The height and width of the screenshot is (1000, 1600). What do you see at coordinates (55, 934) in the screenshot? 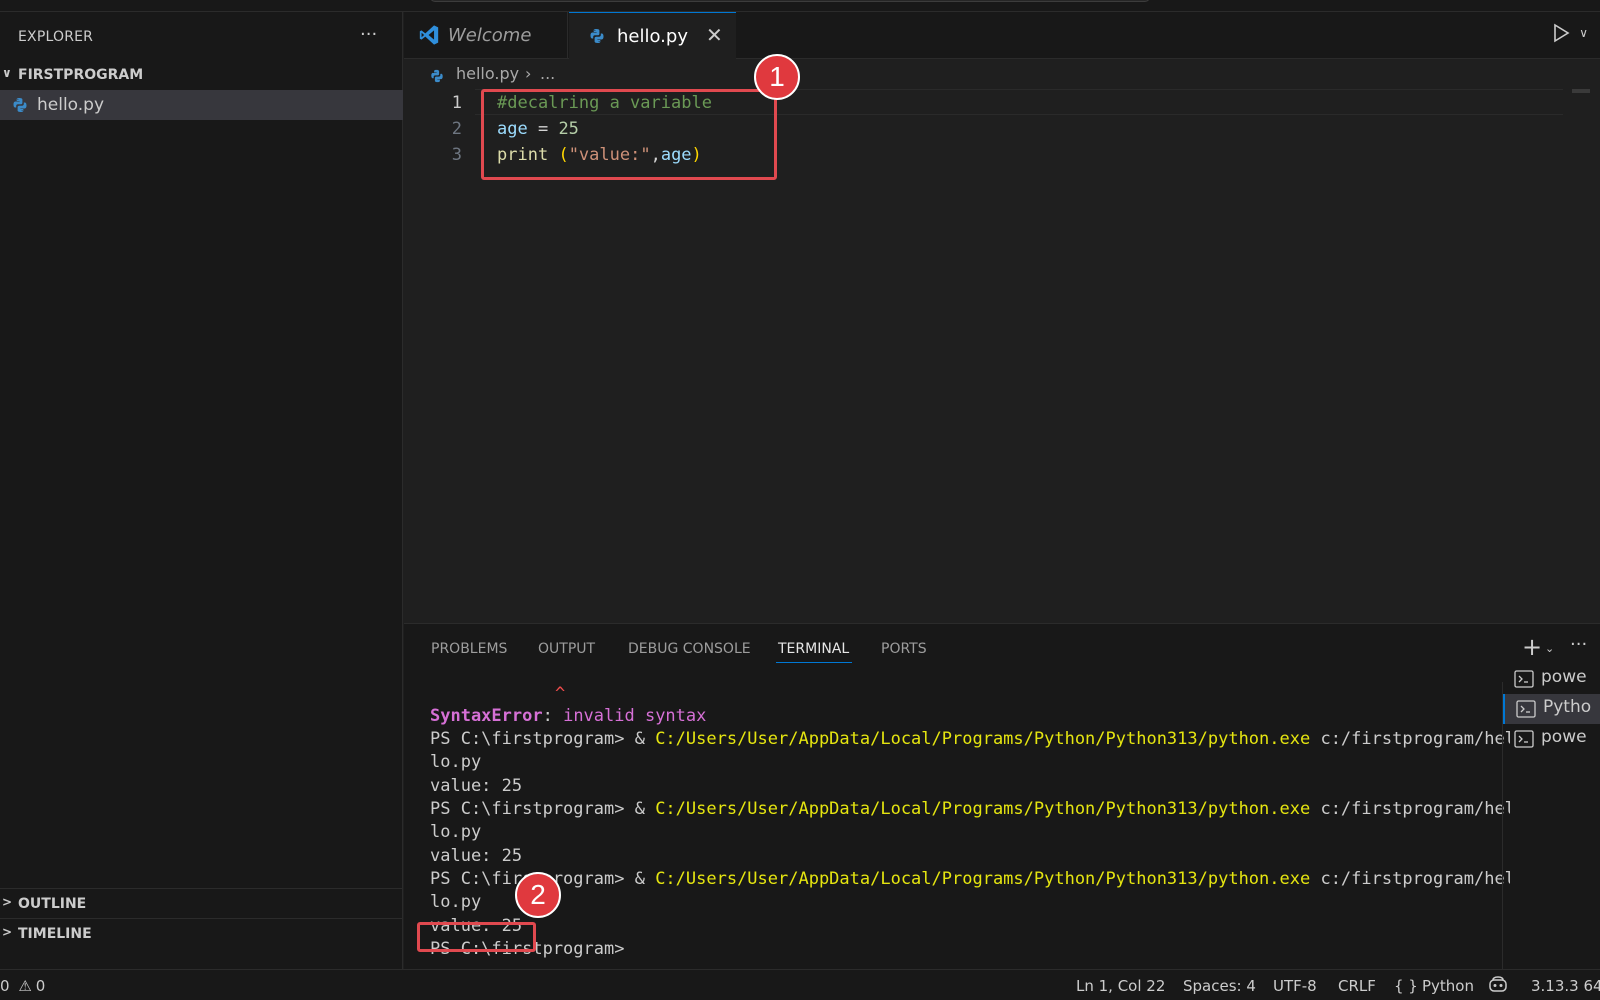
I see `timeline-label: TIMELINE` at bounding box center [55, 934].